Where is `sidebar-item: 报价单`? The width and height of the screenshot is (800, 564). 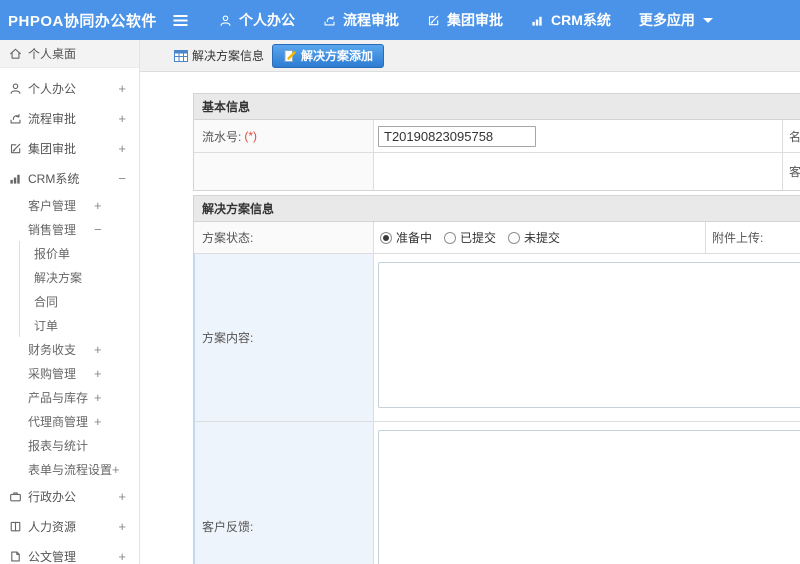
sidebar-item: 报价单 is located at coordinates (69, 253).